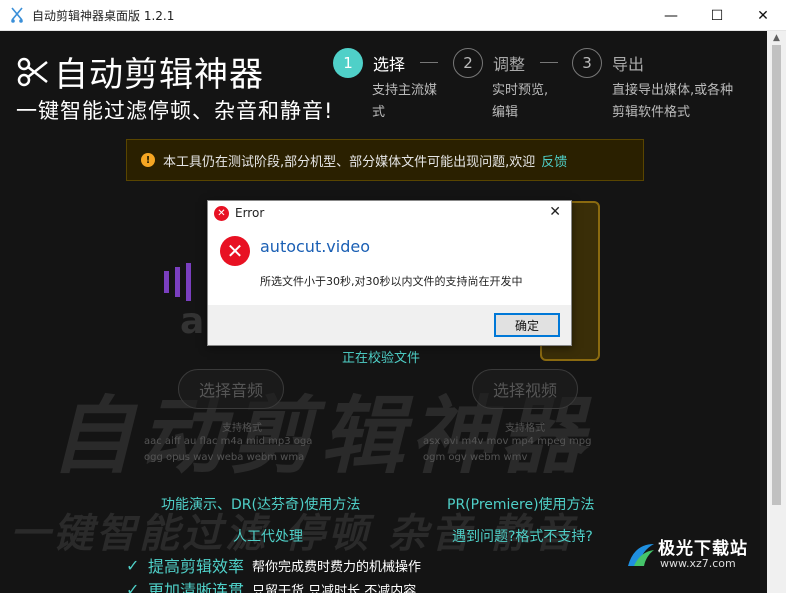 This screenshot has width=786, height=593. What do you see at coordinates (369, 63) in the screenshot?
I see `step-select: 1 选择` at bounding box center [369, 63].